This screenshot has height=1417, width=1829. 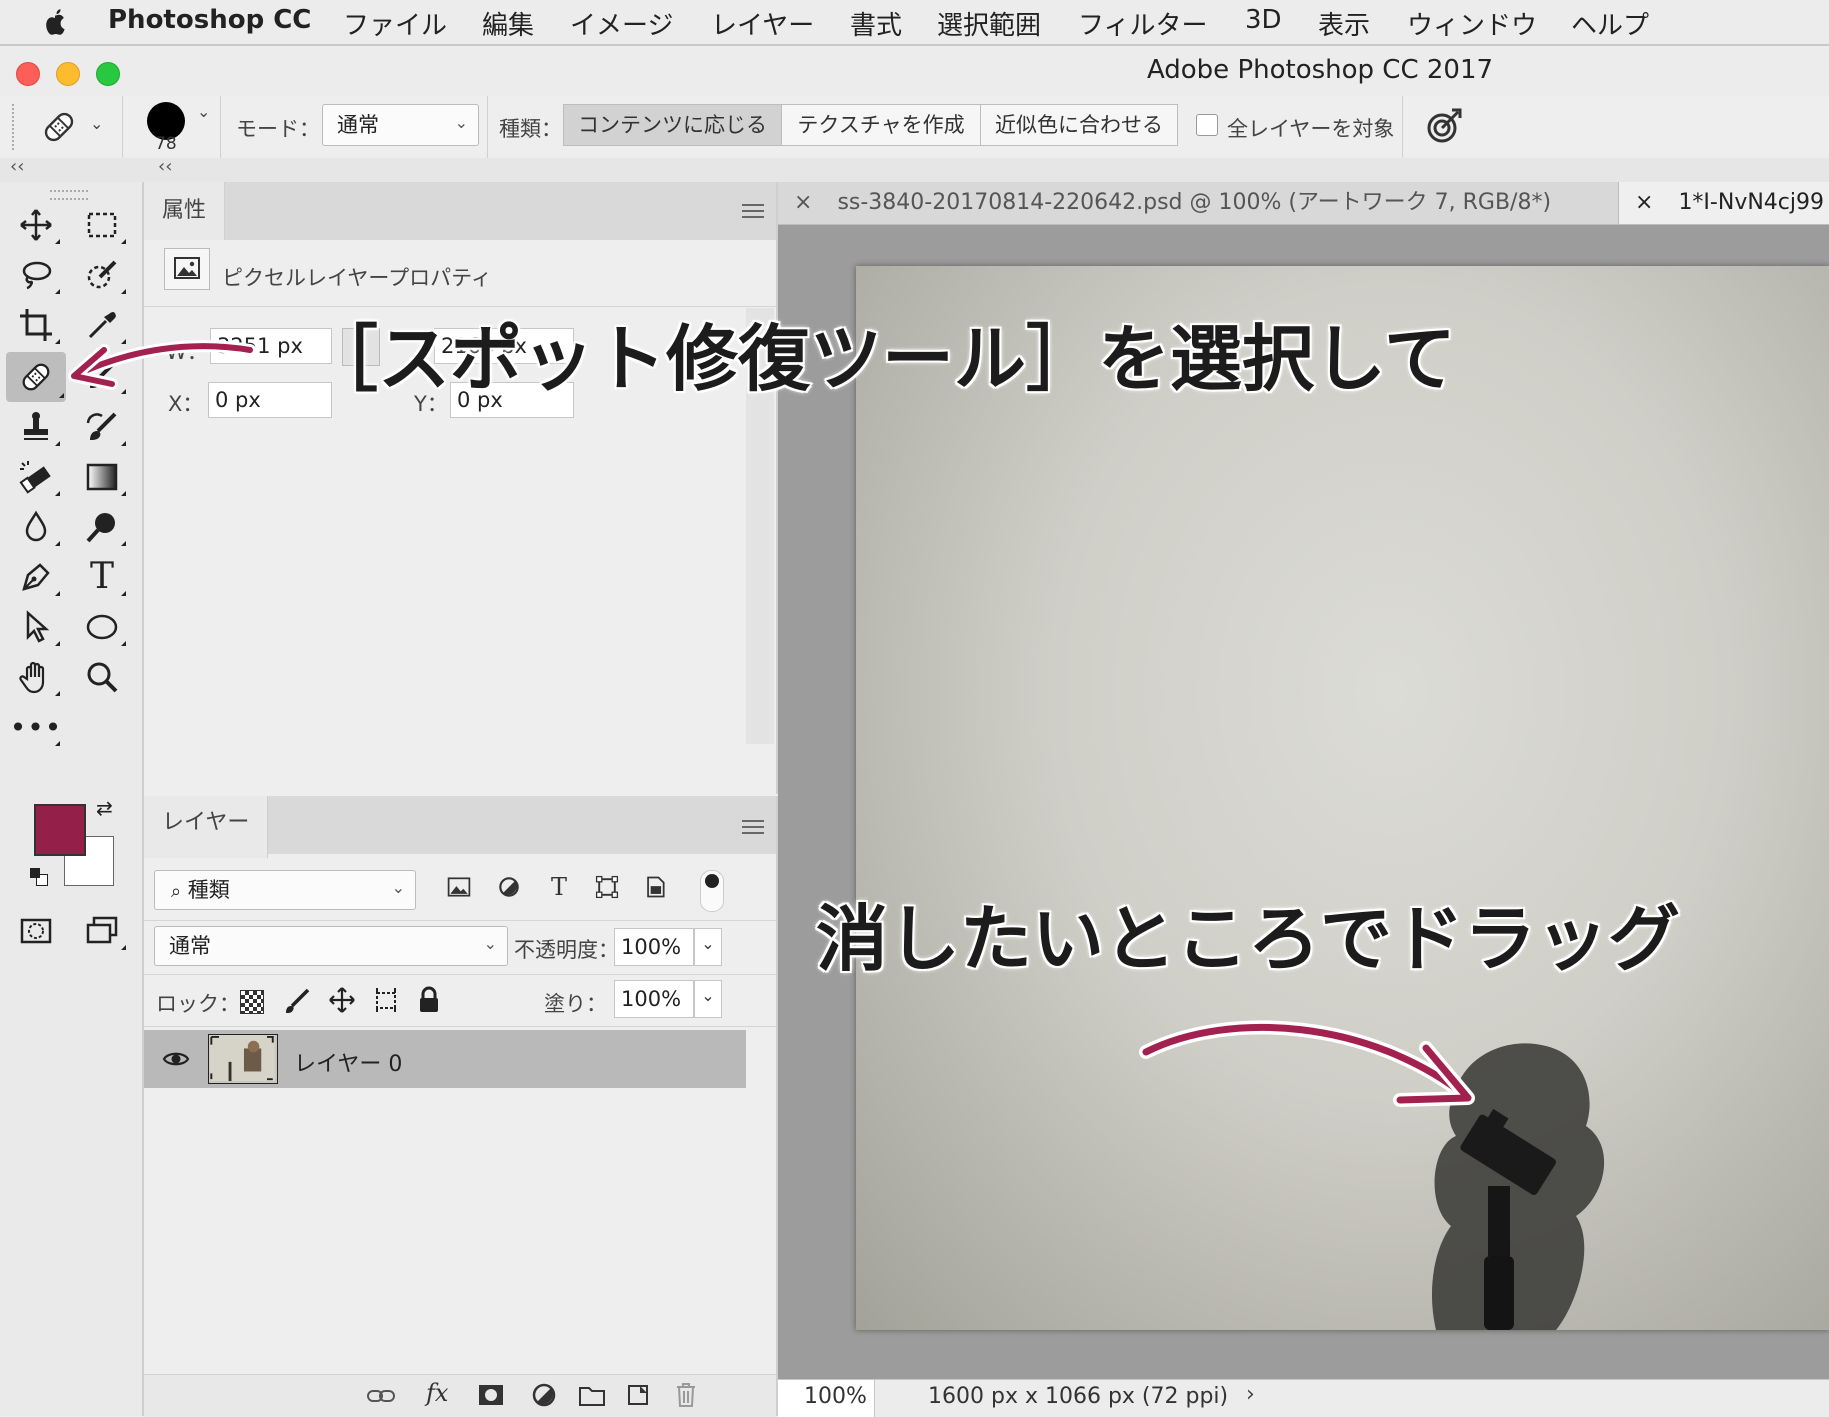 I want to click on lock-image-pixels-icon, so click(x=298, y=1000).